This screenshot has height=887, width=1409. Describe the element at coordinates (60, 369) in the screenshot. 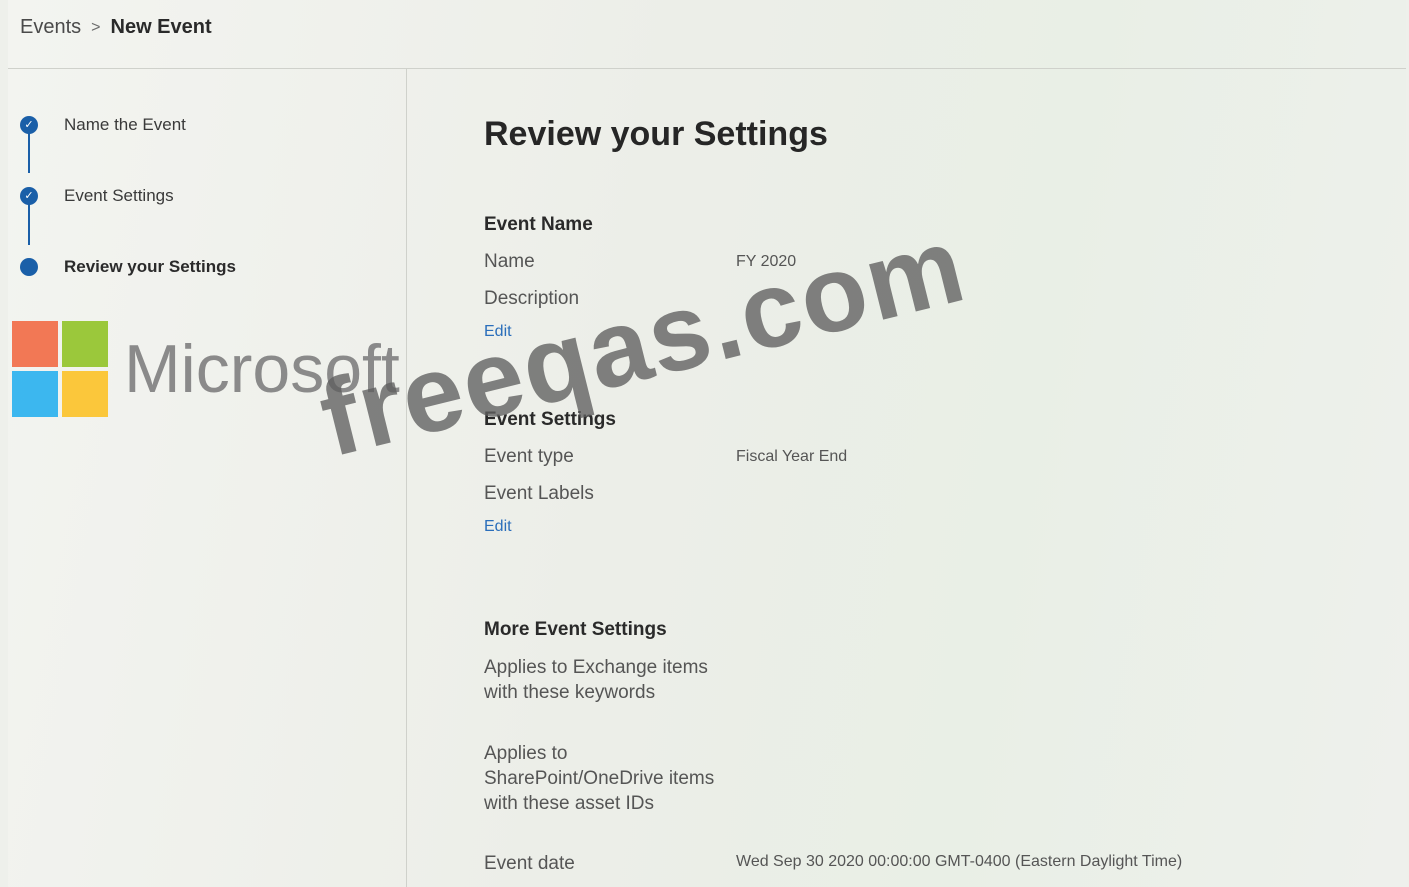

I see `microsoft-logo-icon` at that location.